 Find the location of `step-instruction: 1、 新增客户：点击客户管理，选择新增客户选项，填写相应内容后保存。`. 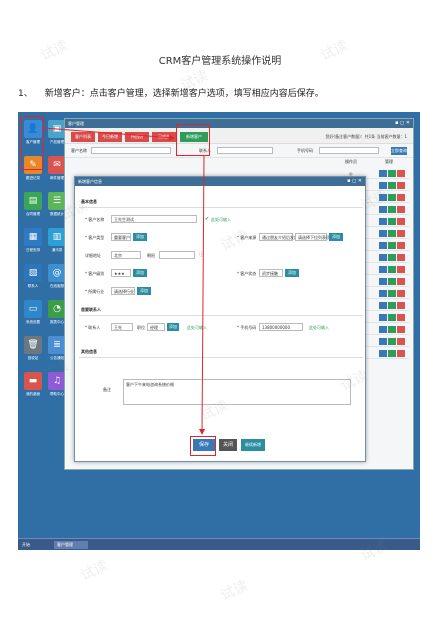

step-instruction: 1、 新增客户：点击客户管理，选择新增客户选项，填写相应内容后保存。 is located at coordinates (171, 92).